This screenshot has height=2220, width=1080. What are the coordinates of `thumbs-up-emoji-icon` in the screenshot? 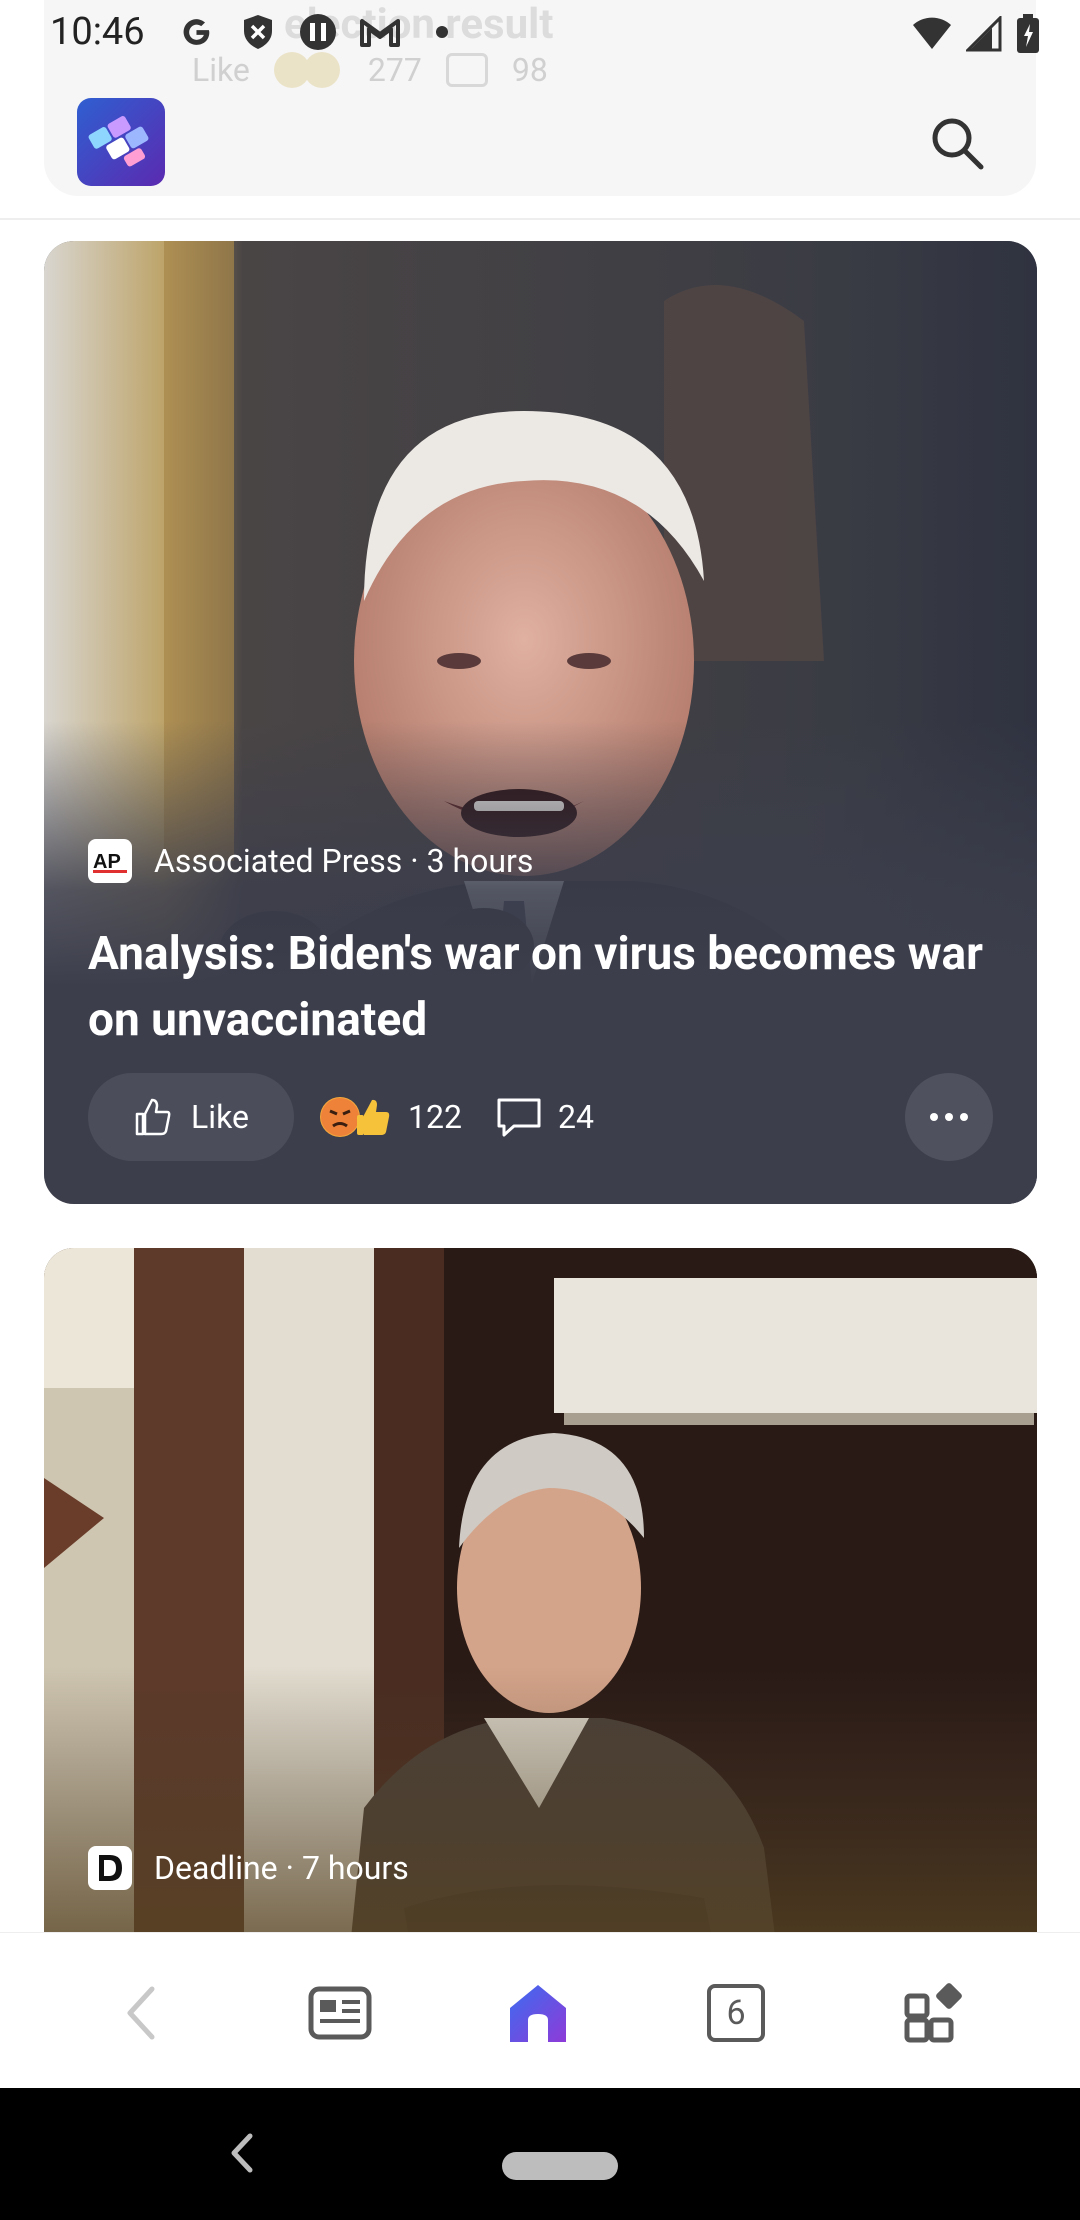 It's located at (374, 1117).